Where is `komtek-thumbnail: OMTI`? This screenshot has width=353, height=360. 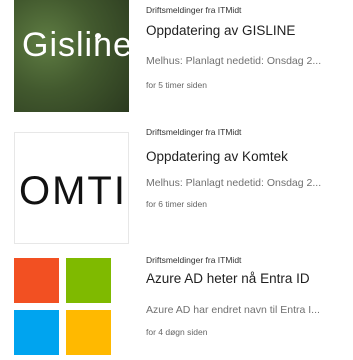 komtek-thumbnail: OMTI is located at coordinates (71, 188).